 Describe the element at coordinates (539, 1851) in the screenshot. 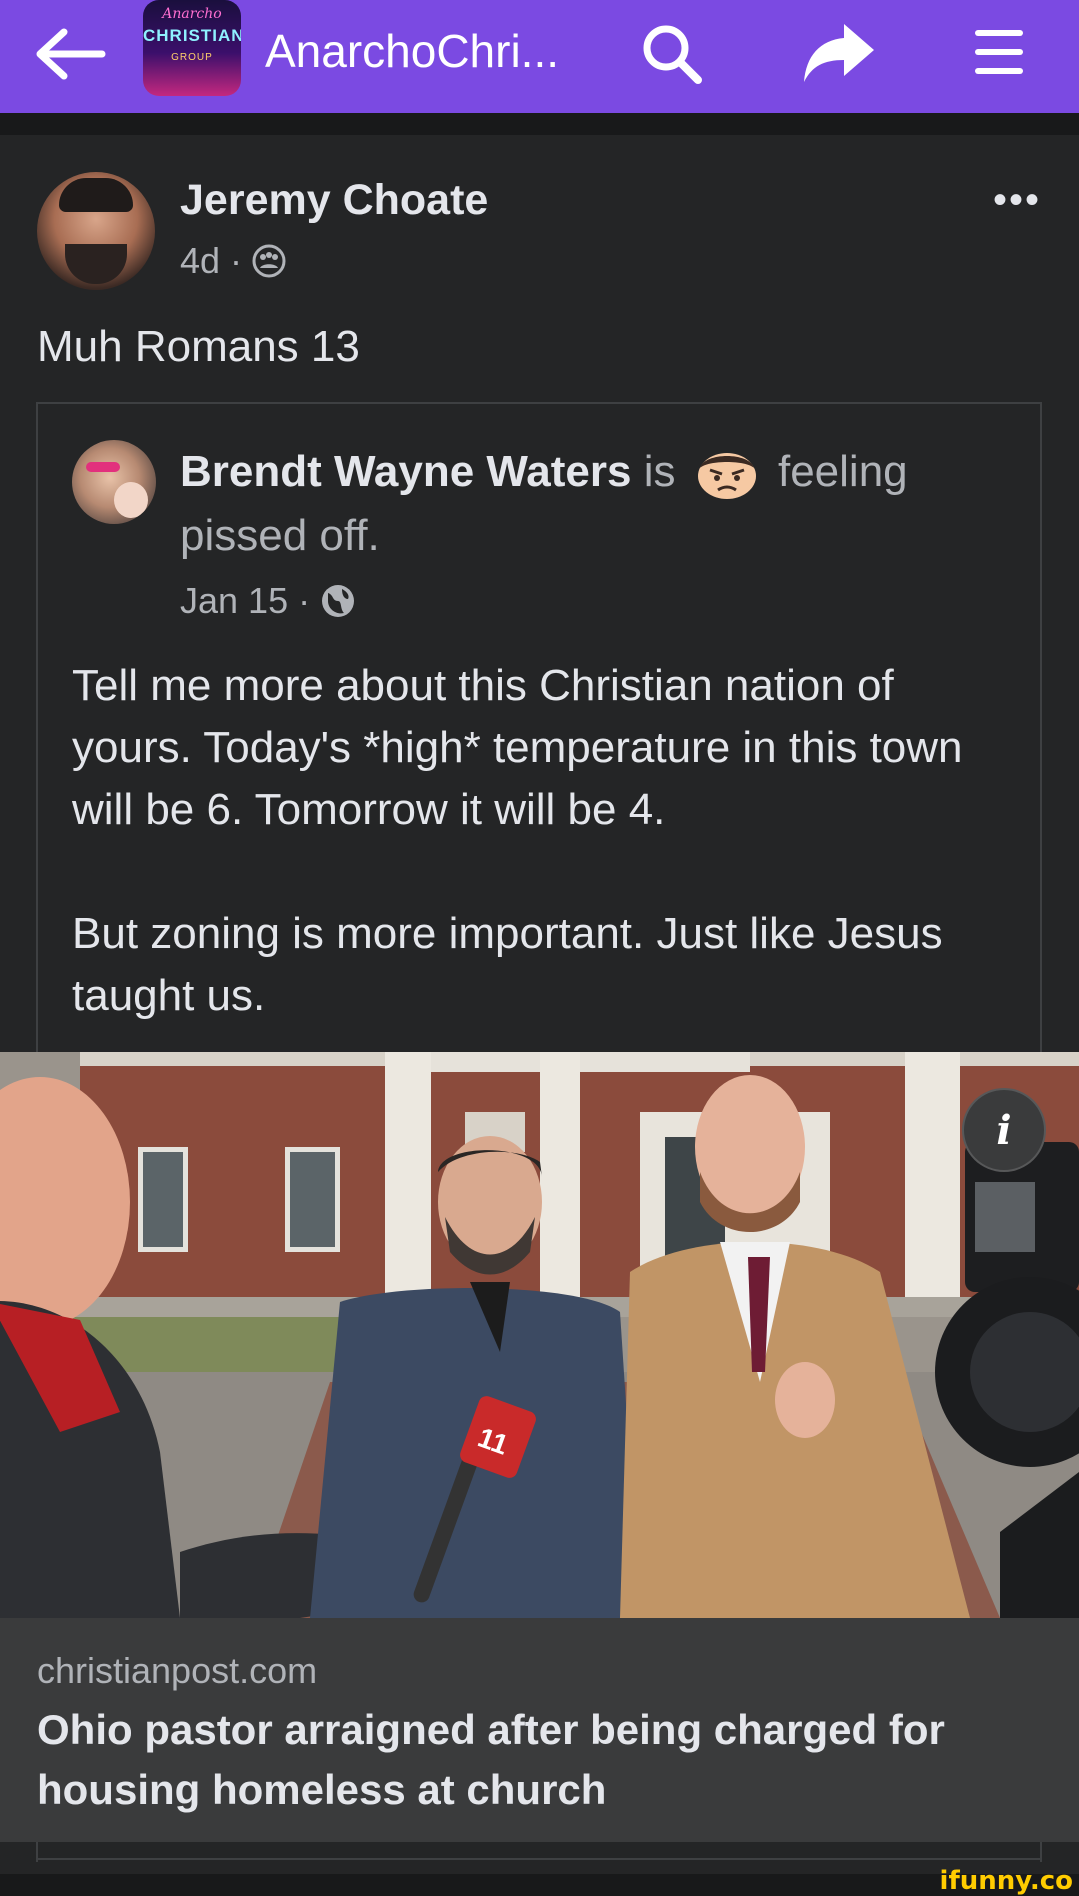

I see `shared-post-bottom-border` at that location.